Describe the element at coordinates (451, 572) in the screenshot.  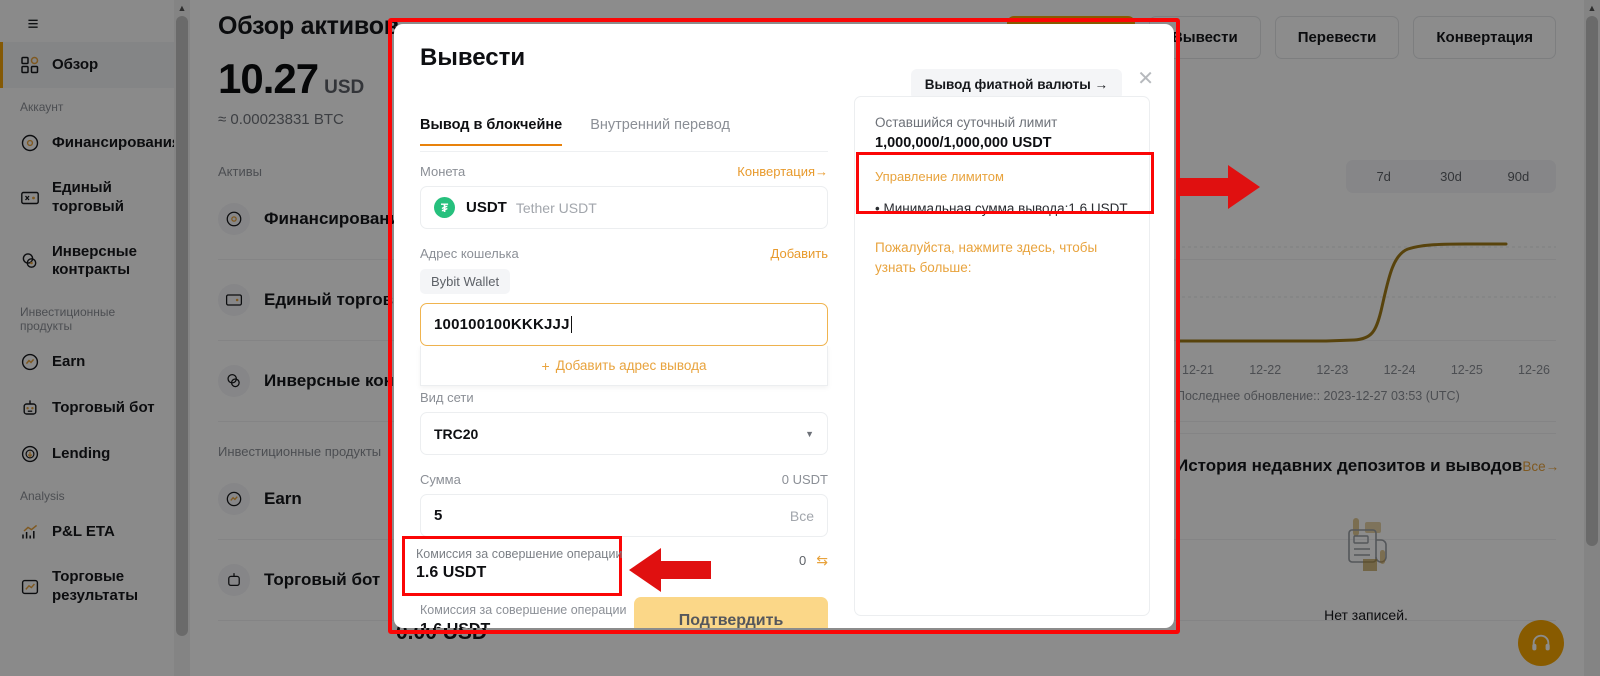
I see `fee-value: 1.6 USDT` at that location.